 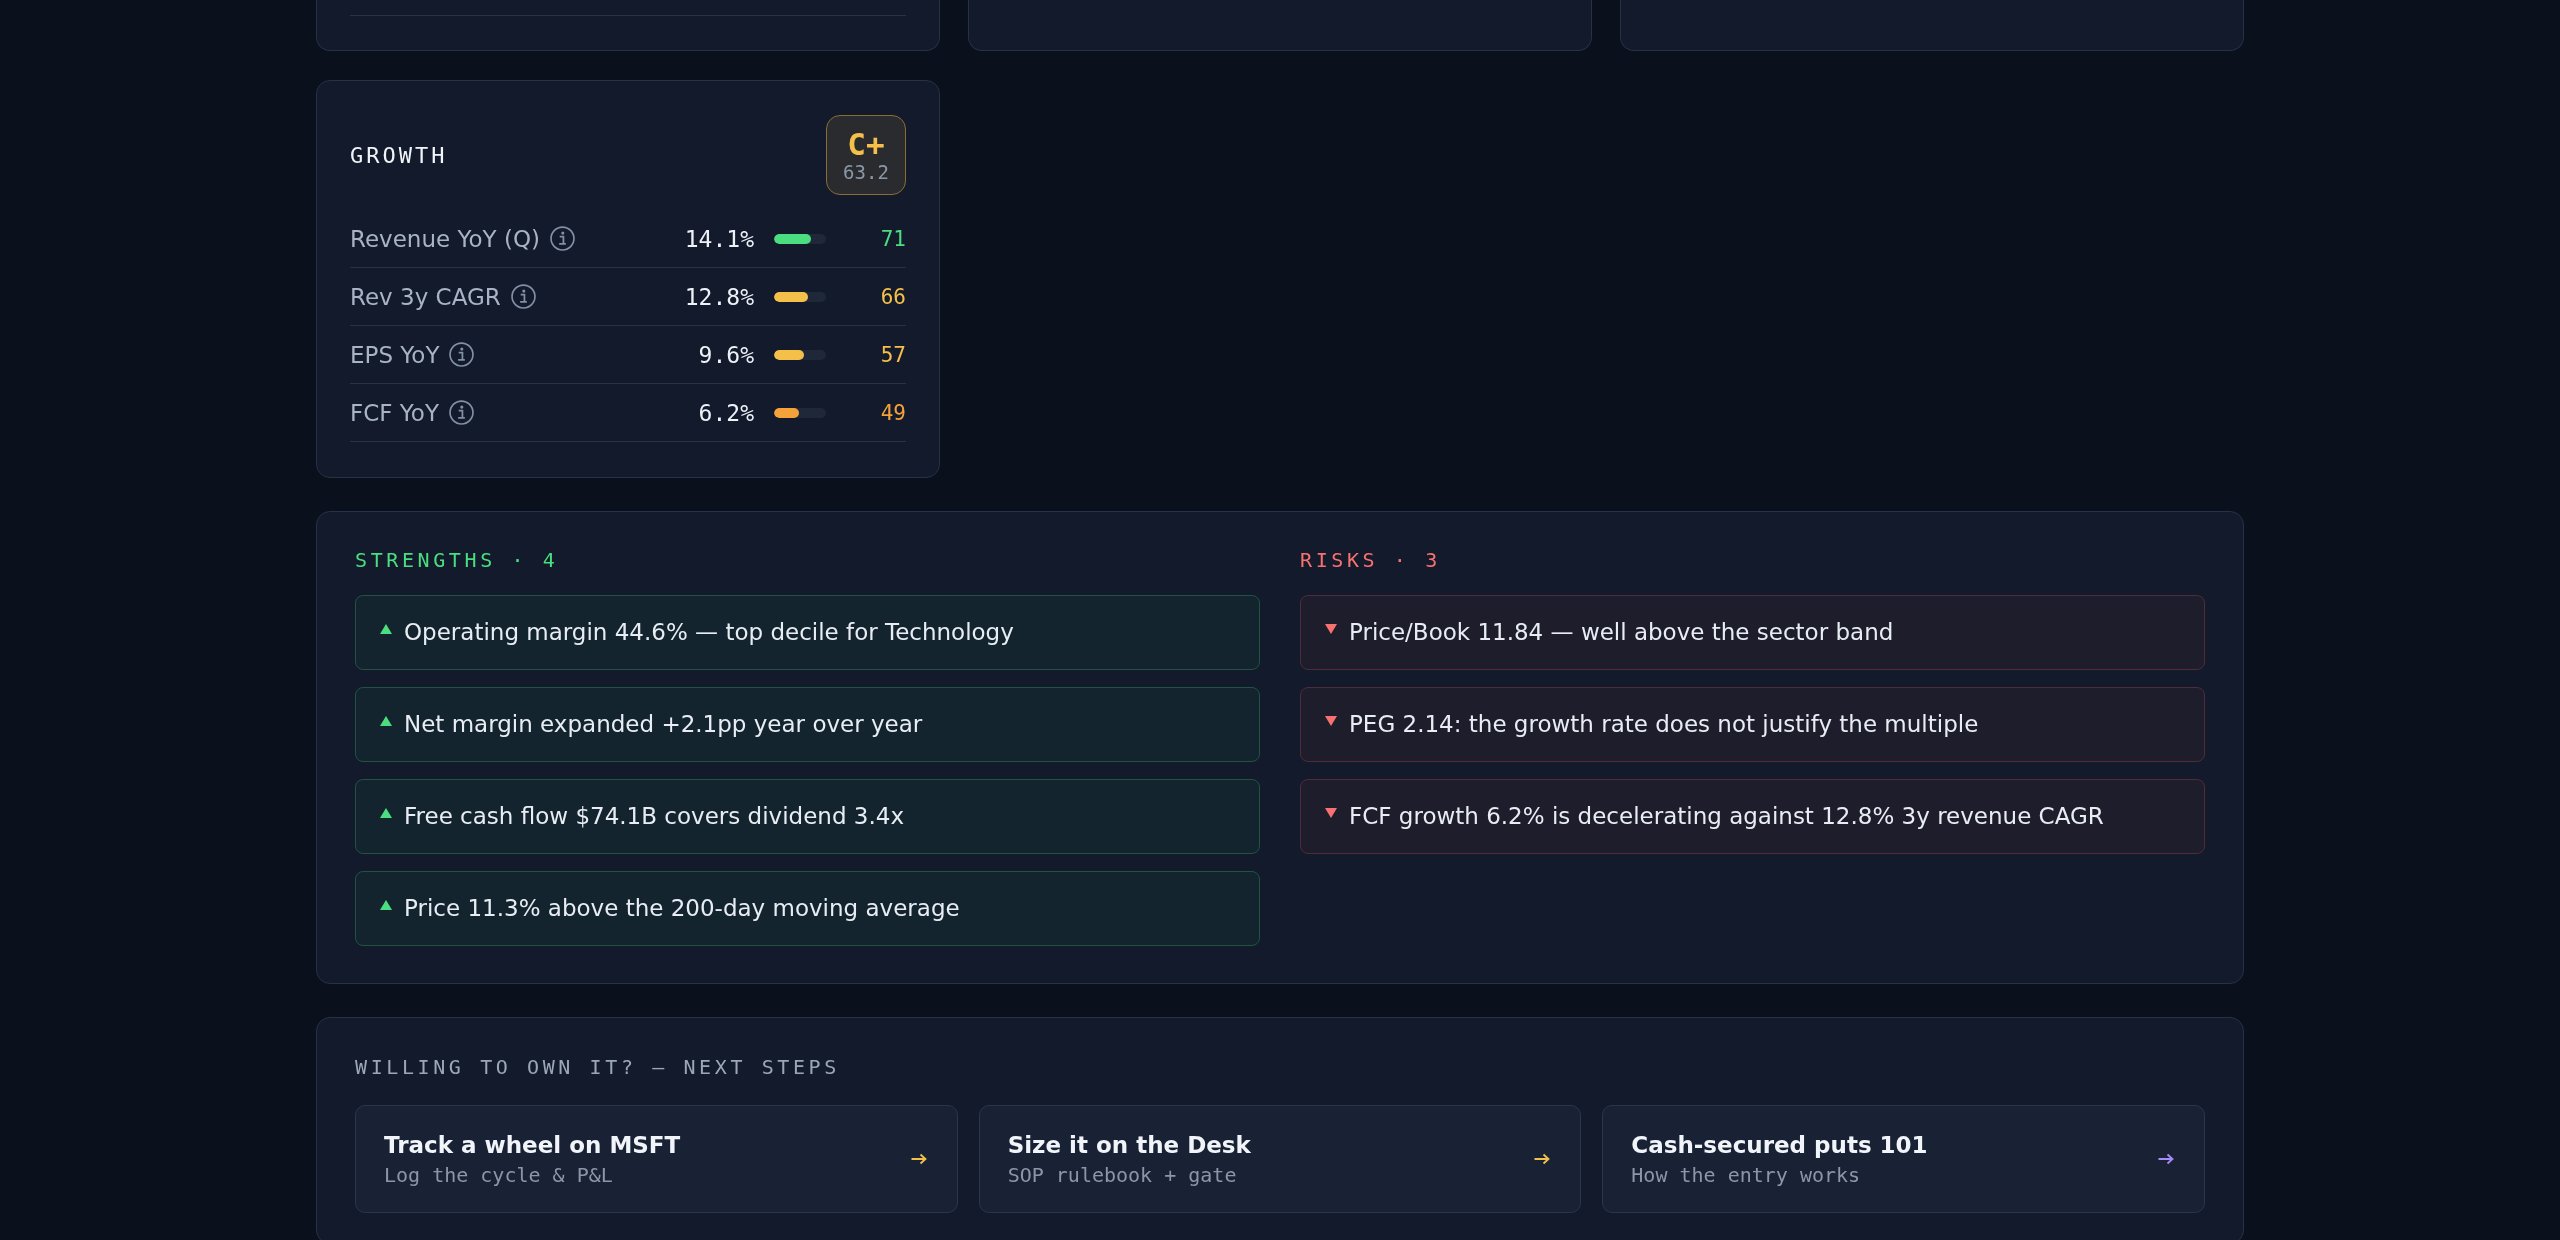 What do you see at coordinates (457, 560) in the screenshot?
I see `section-title: STRENGTHS · 4` at bounding box center [457, 560].